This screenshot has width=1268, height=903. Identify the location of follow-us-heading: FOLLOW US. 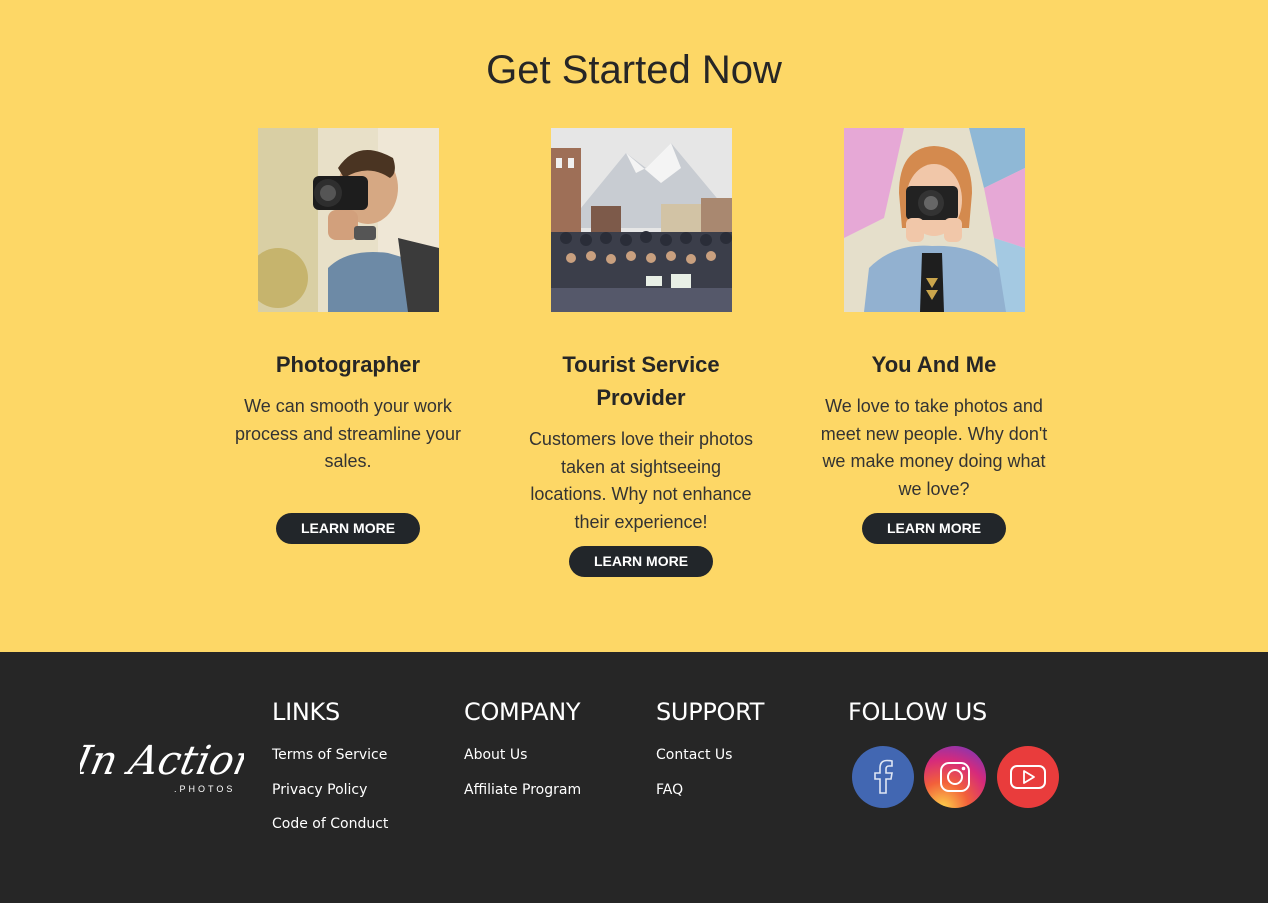
(917, 712).